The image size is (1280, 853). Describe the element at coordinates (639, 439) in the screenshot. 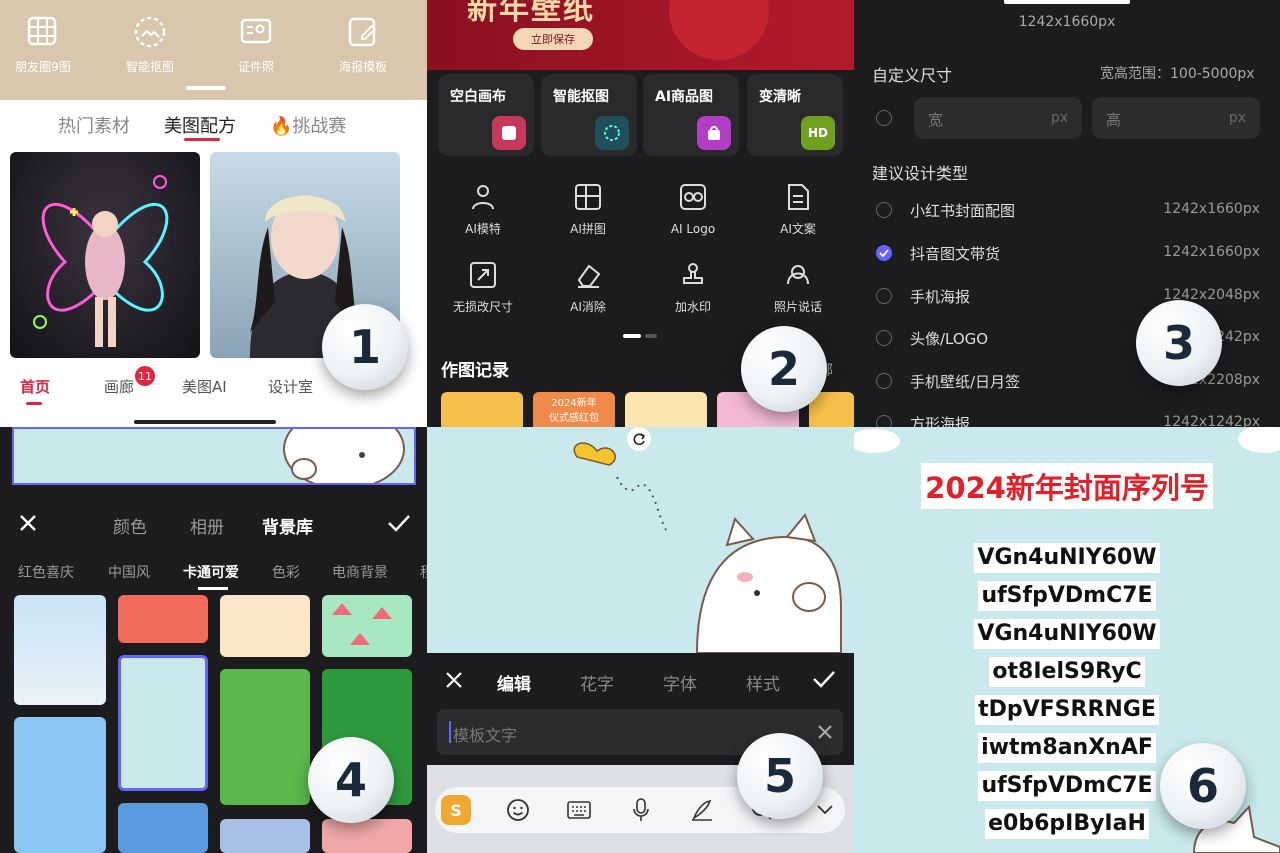

I see `rotate-icon` at that location.